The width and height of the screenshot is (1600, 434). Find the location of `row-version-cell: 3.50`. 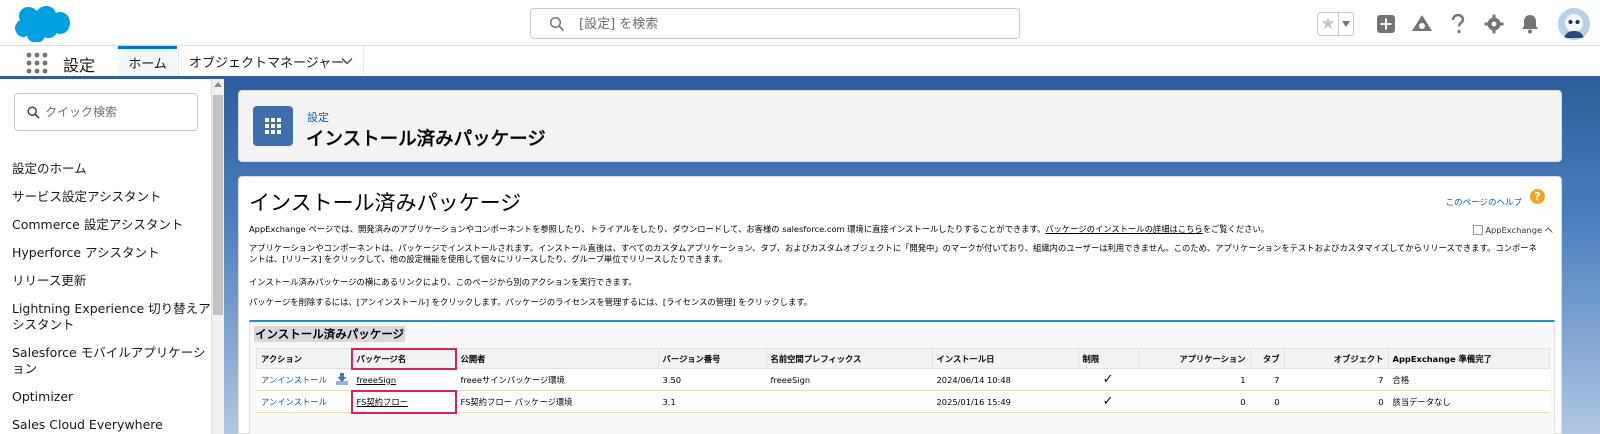

row-version-cell: 3.50 is located at coordinates (712, 379).